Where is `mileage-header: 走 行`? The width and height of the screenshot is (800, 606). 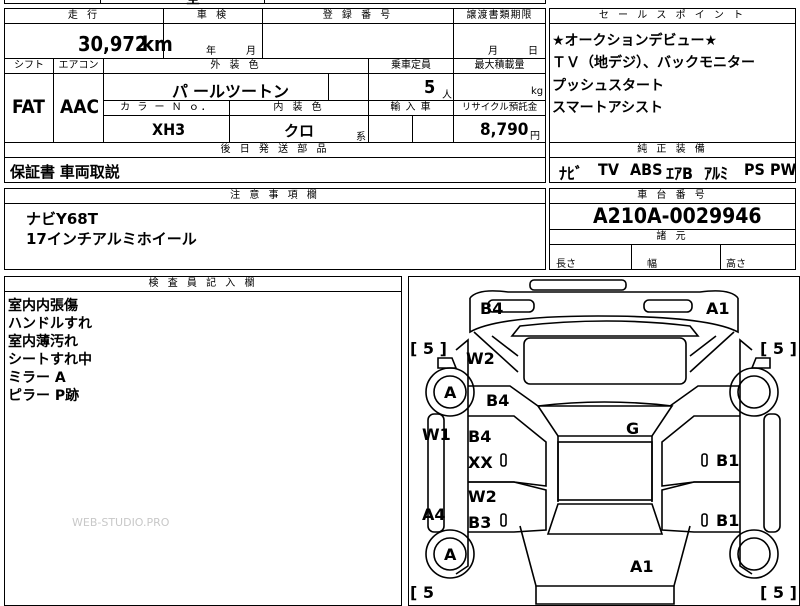 mileage-header: 走 行 is located at coordinates (84, 16).